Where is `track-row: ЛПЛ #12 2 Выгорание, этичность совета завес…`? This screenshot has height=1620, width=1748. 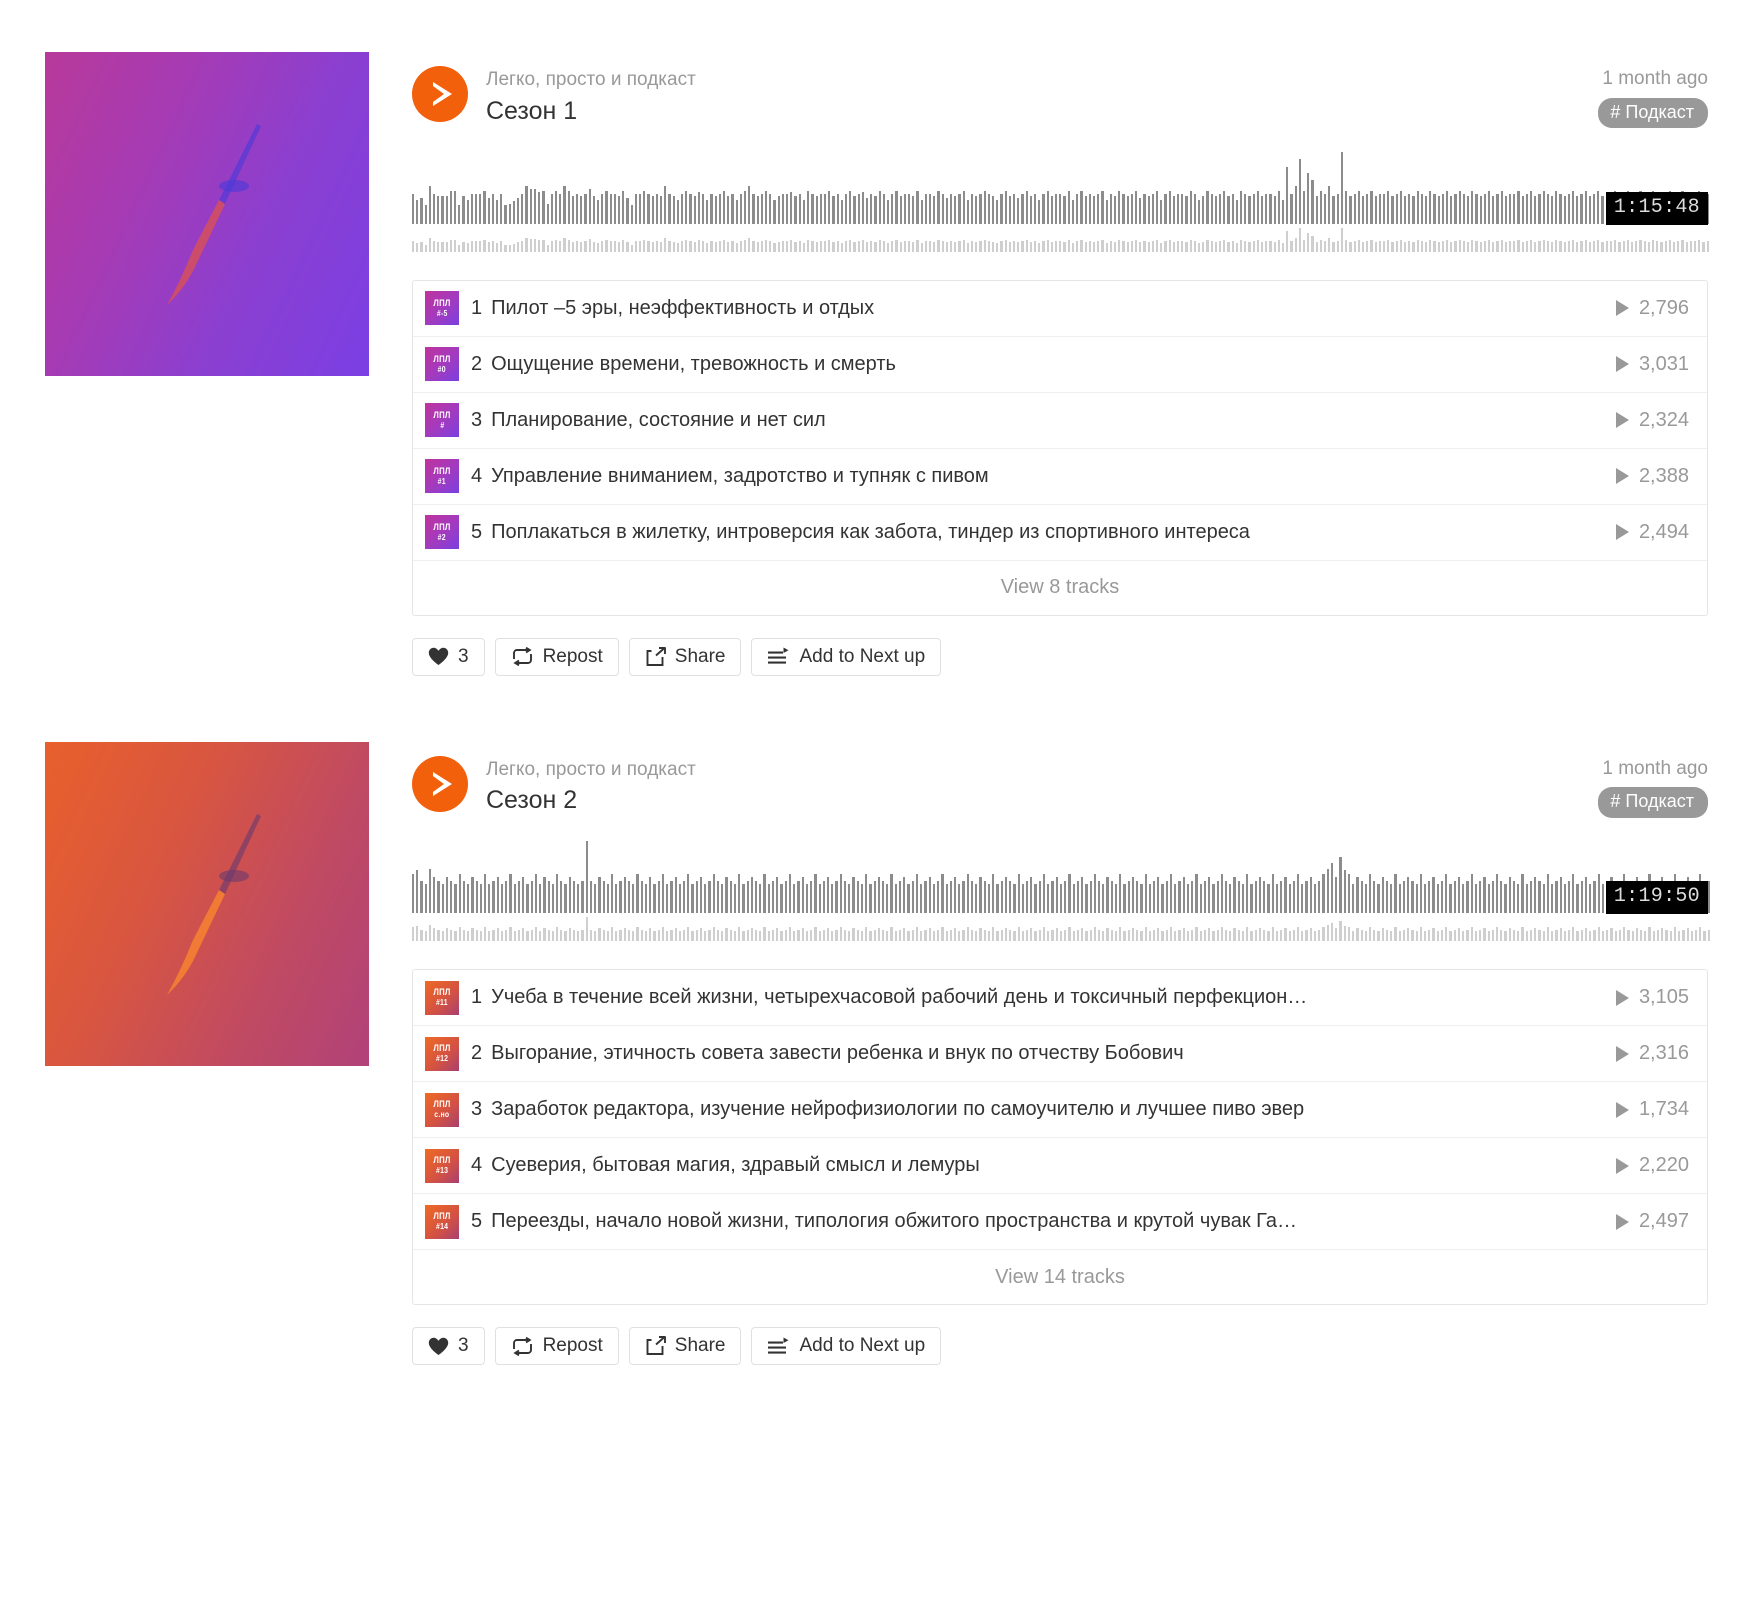 track-row: ЛПЛ #12 2 Выгорание, этичность совета завес… is located at coordinates (1060, 1054).